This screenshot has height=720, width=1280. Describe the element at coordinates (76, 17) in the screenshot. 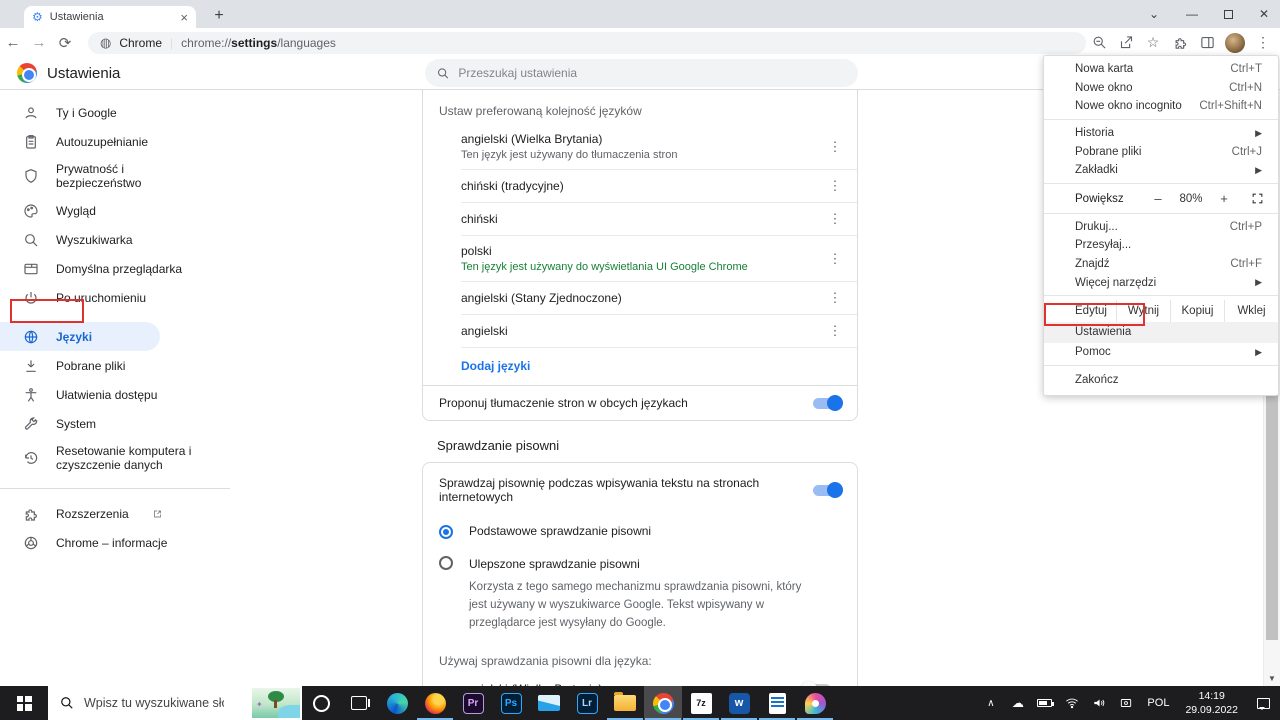

I see `tab-title: Ustawienia` at that location.